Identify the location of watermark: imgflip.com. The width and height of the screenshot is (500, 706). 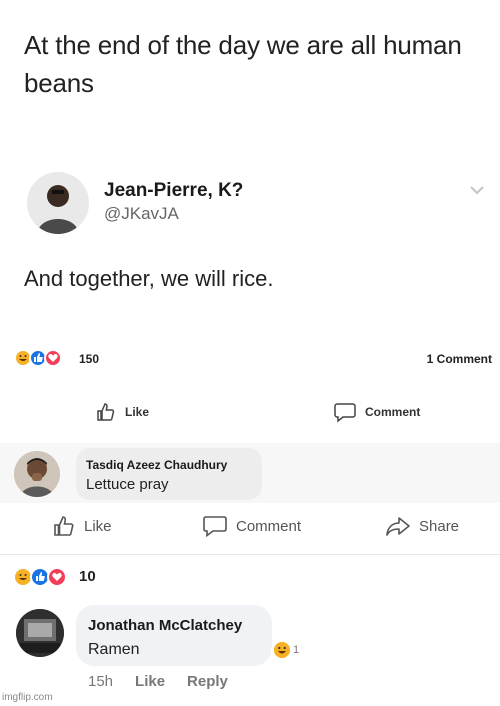
(27, 697).